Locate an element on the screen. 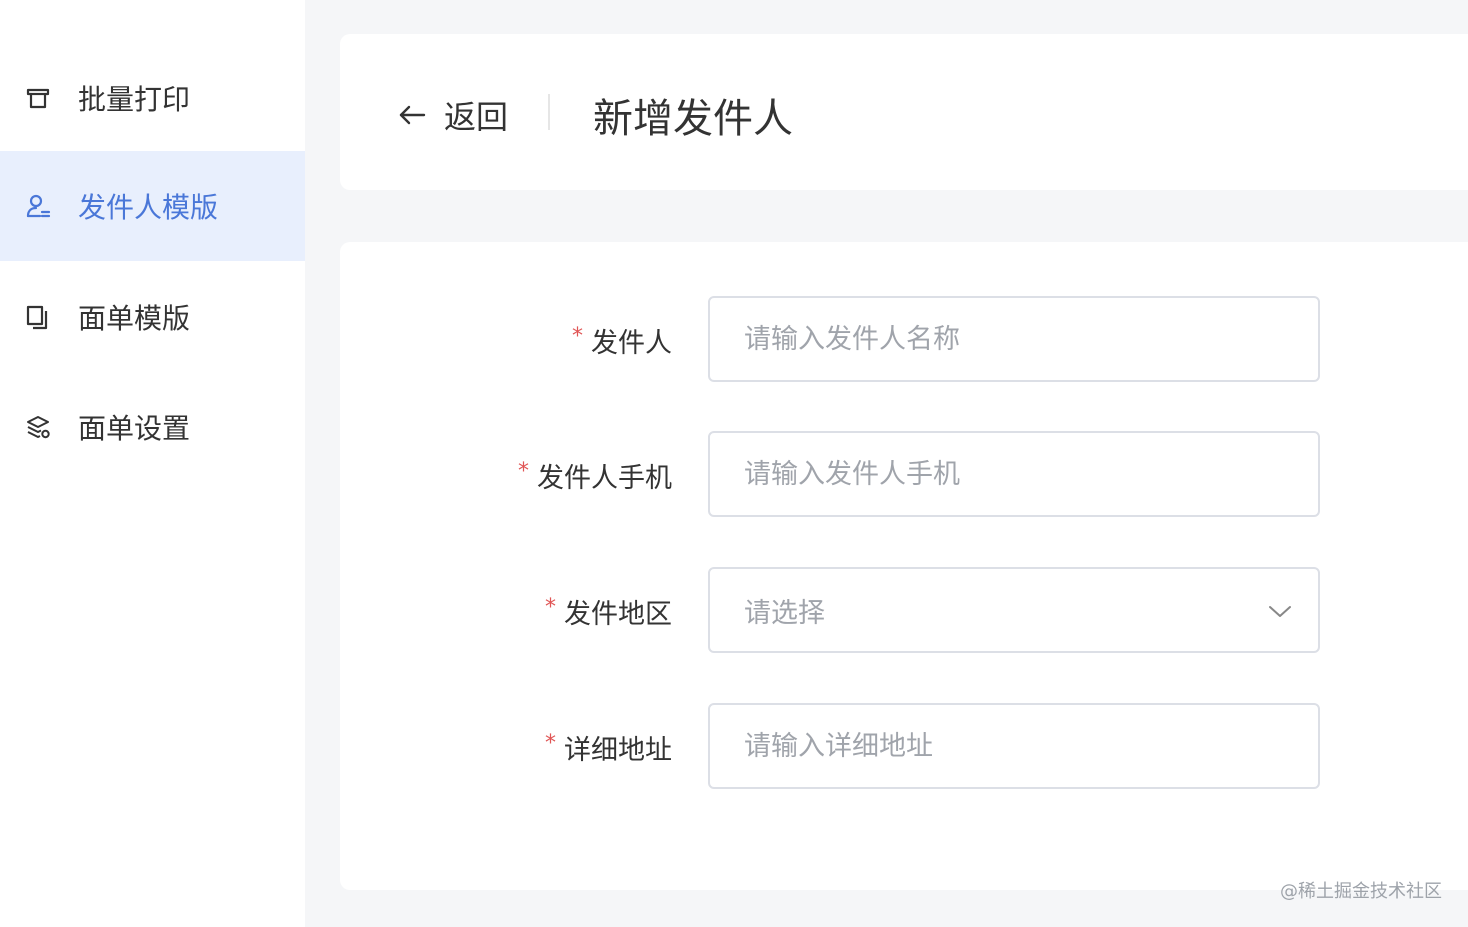 This screenshot has width=1468, height=927. select-placeholder: 请选择 is located at coordinates (784, 613).